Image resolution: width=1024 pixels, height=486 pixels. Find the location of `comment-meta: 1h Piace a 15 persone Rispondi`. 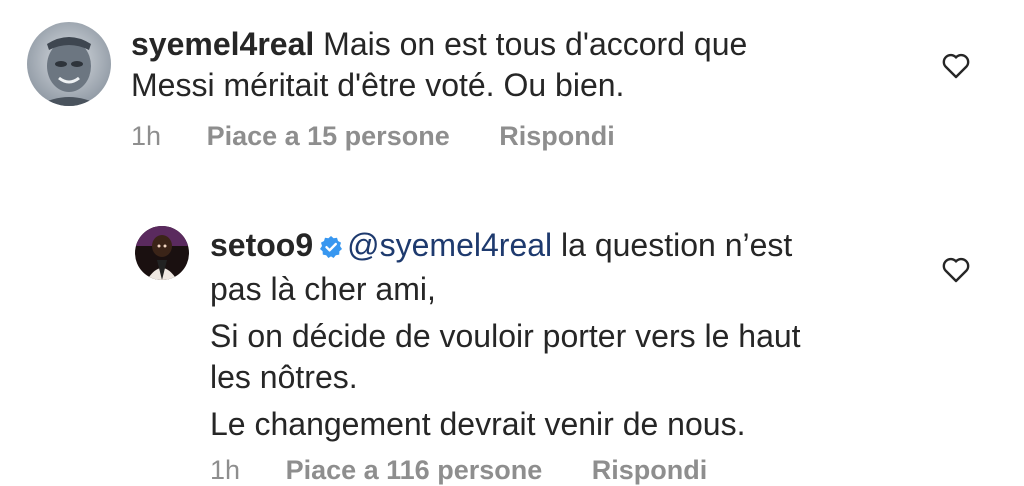

comment-meta: 1h Piace a 15 persone Rispondi is located at coordinates (373, 136).